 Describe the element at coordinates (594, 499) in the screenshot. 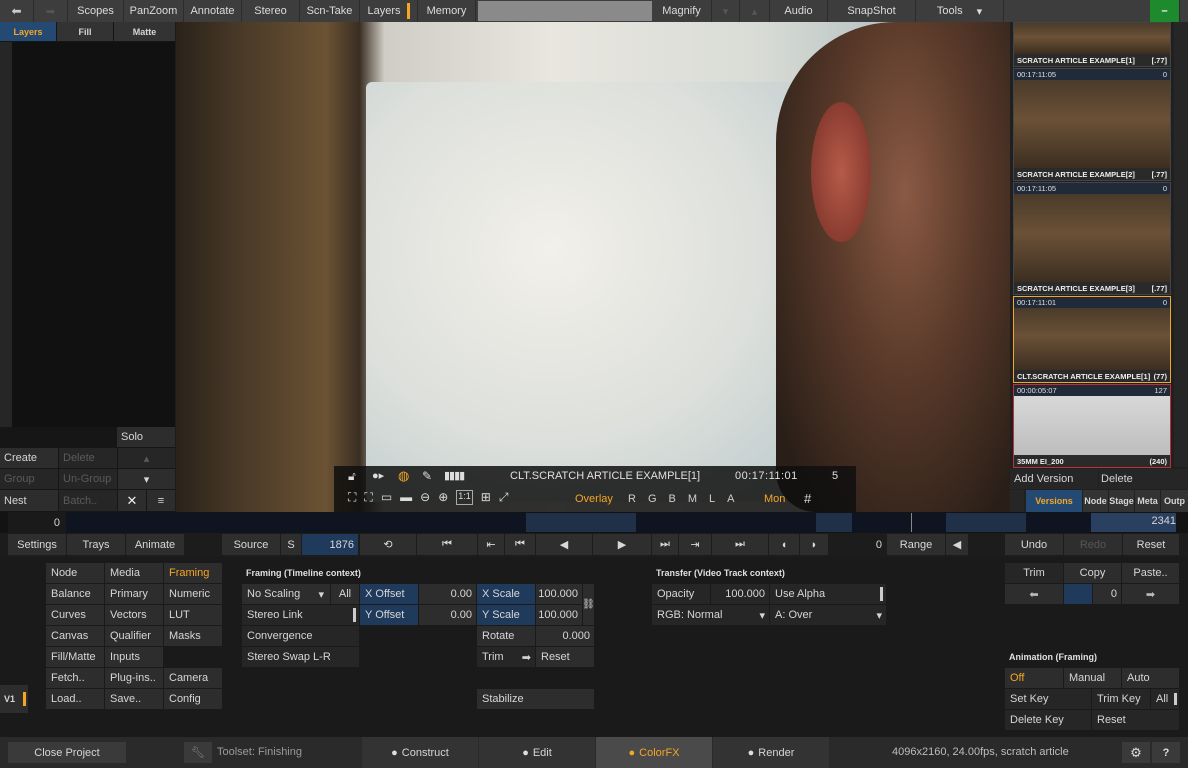

I see `overlay-button: Overlay` at that location.